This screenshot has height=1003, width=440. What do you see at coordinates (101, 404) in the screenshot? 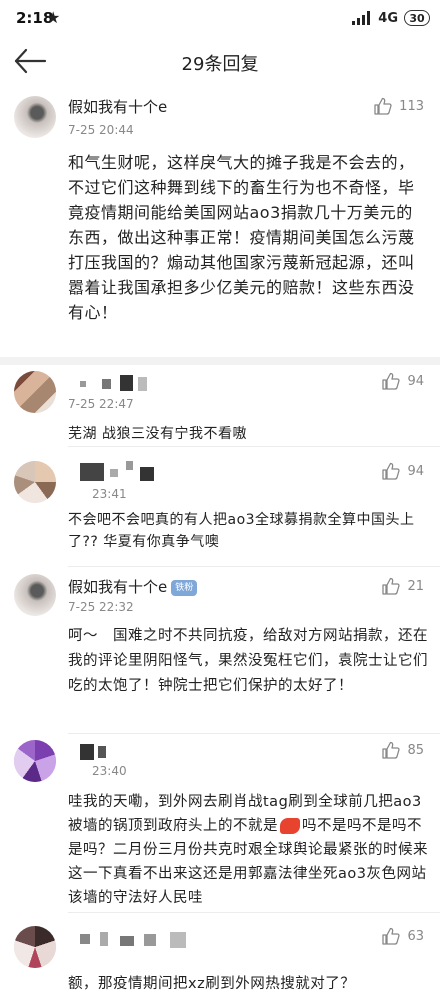
I see `reply-time: 7-25 22:47` at bounding box center [101, 404].